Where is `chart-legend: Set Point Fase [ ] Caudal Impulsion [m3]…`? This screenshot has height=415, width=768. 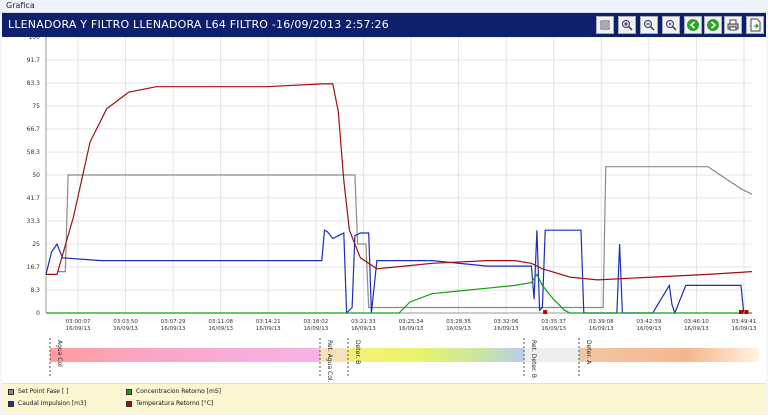 chart-legend: Set Point Fase [ ] Caudal Impulsion [m3]… is located at coordinates (384, 398).